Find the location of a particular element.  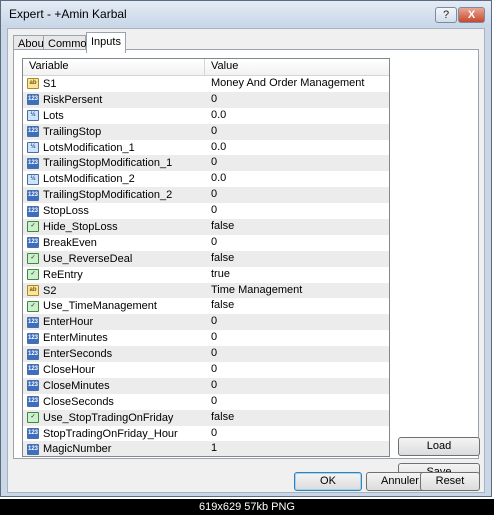

table-row: ✓ Use_TimeManagement false is located at coordinates (206, 306).